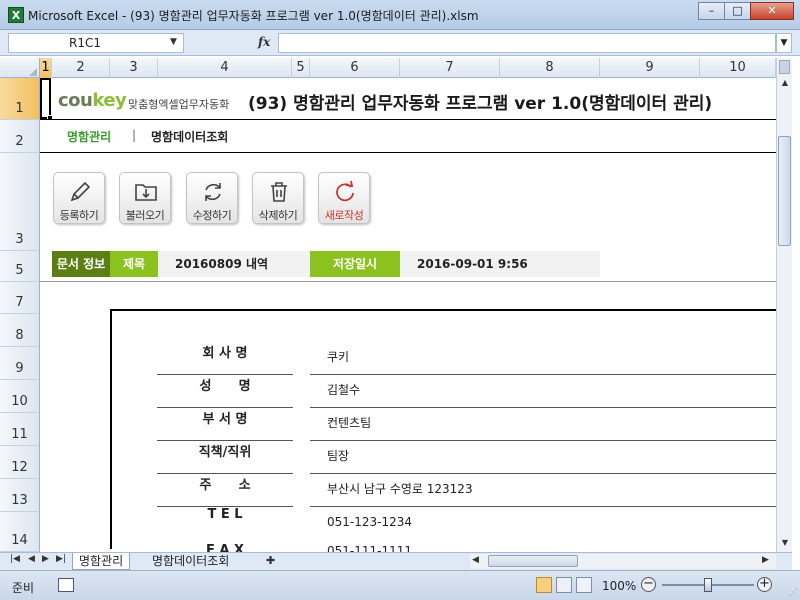 The height and width of the screenshot is (600, 800). I want to click on page-title: (93) 명함관리 업무자동화 프로그램 ver 1.0(명함데이터 관리), so click(480, 104).